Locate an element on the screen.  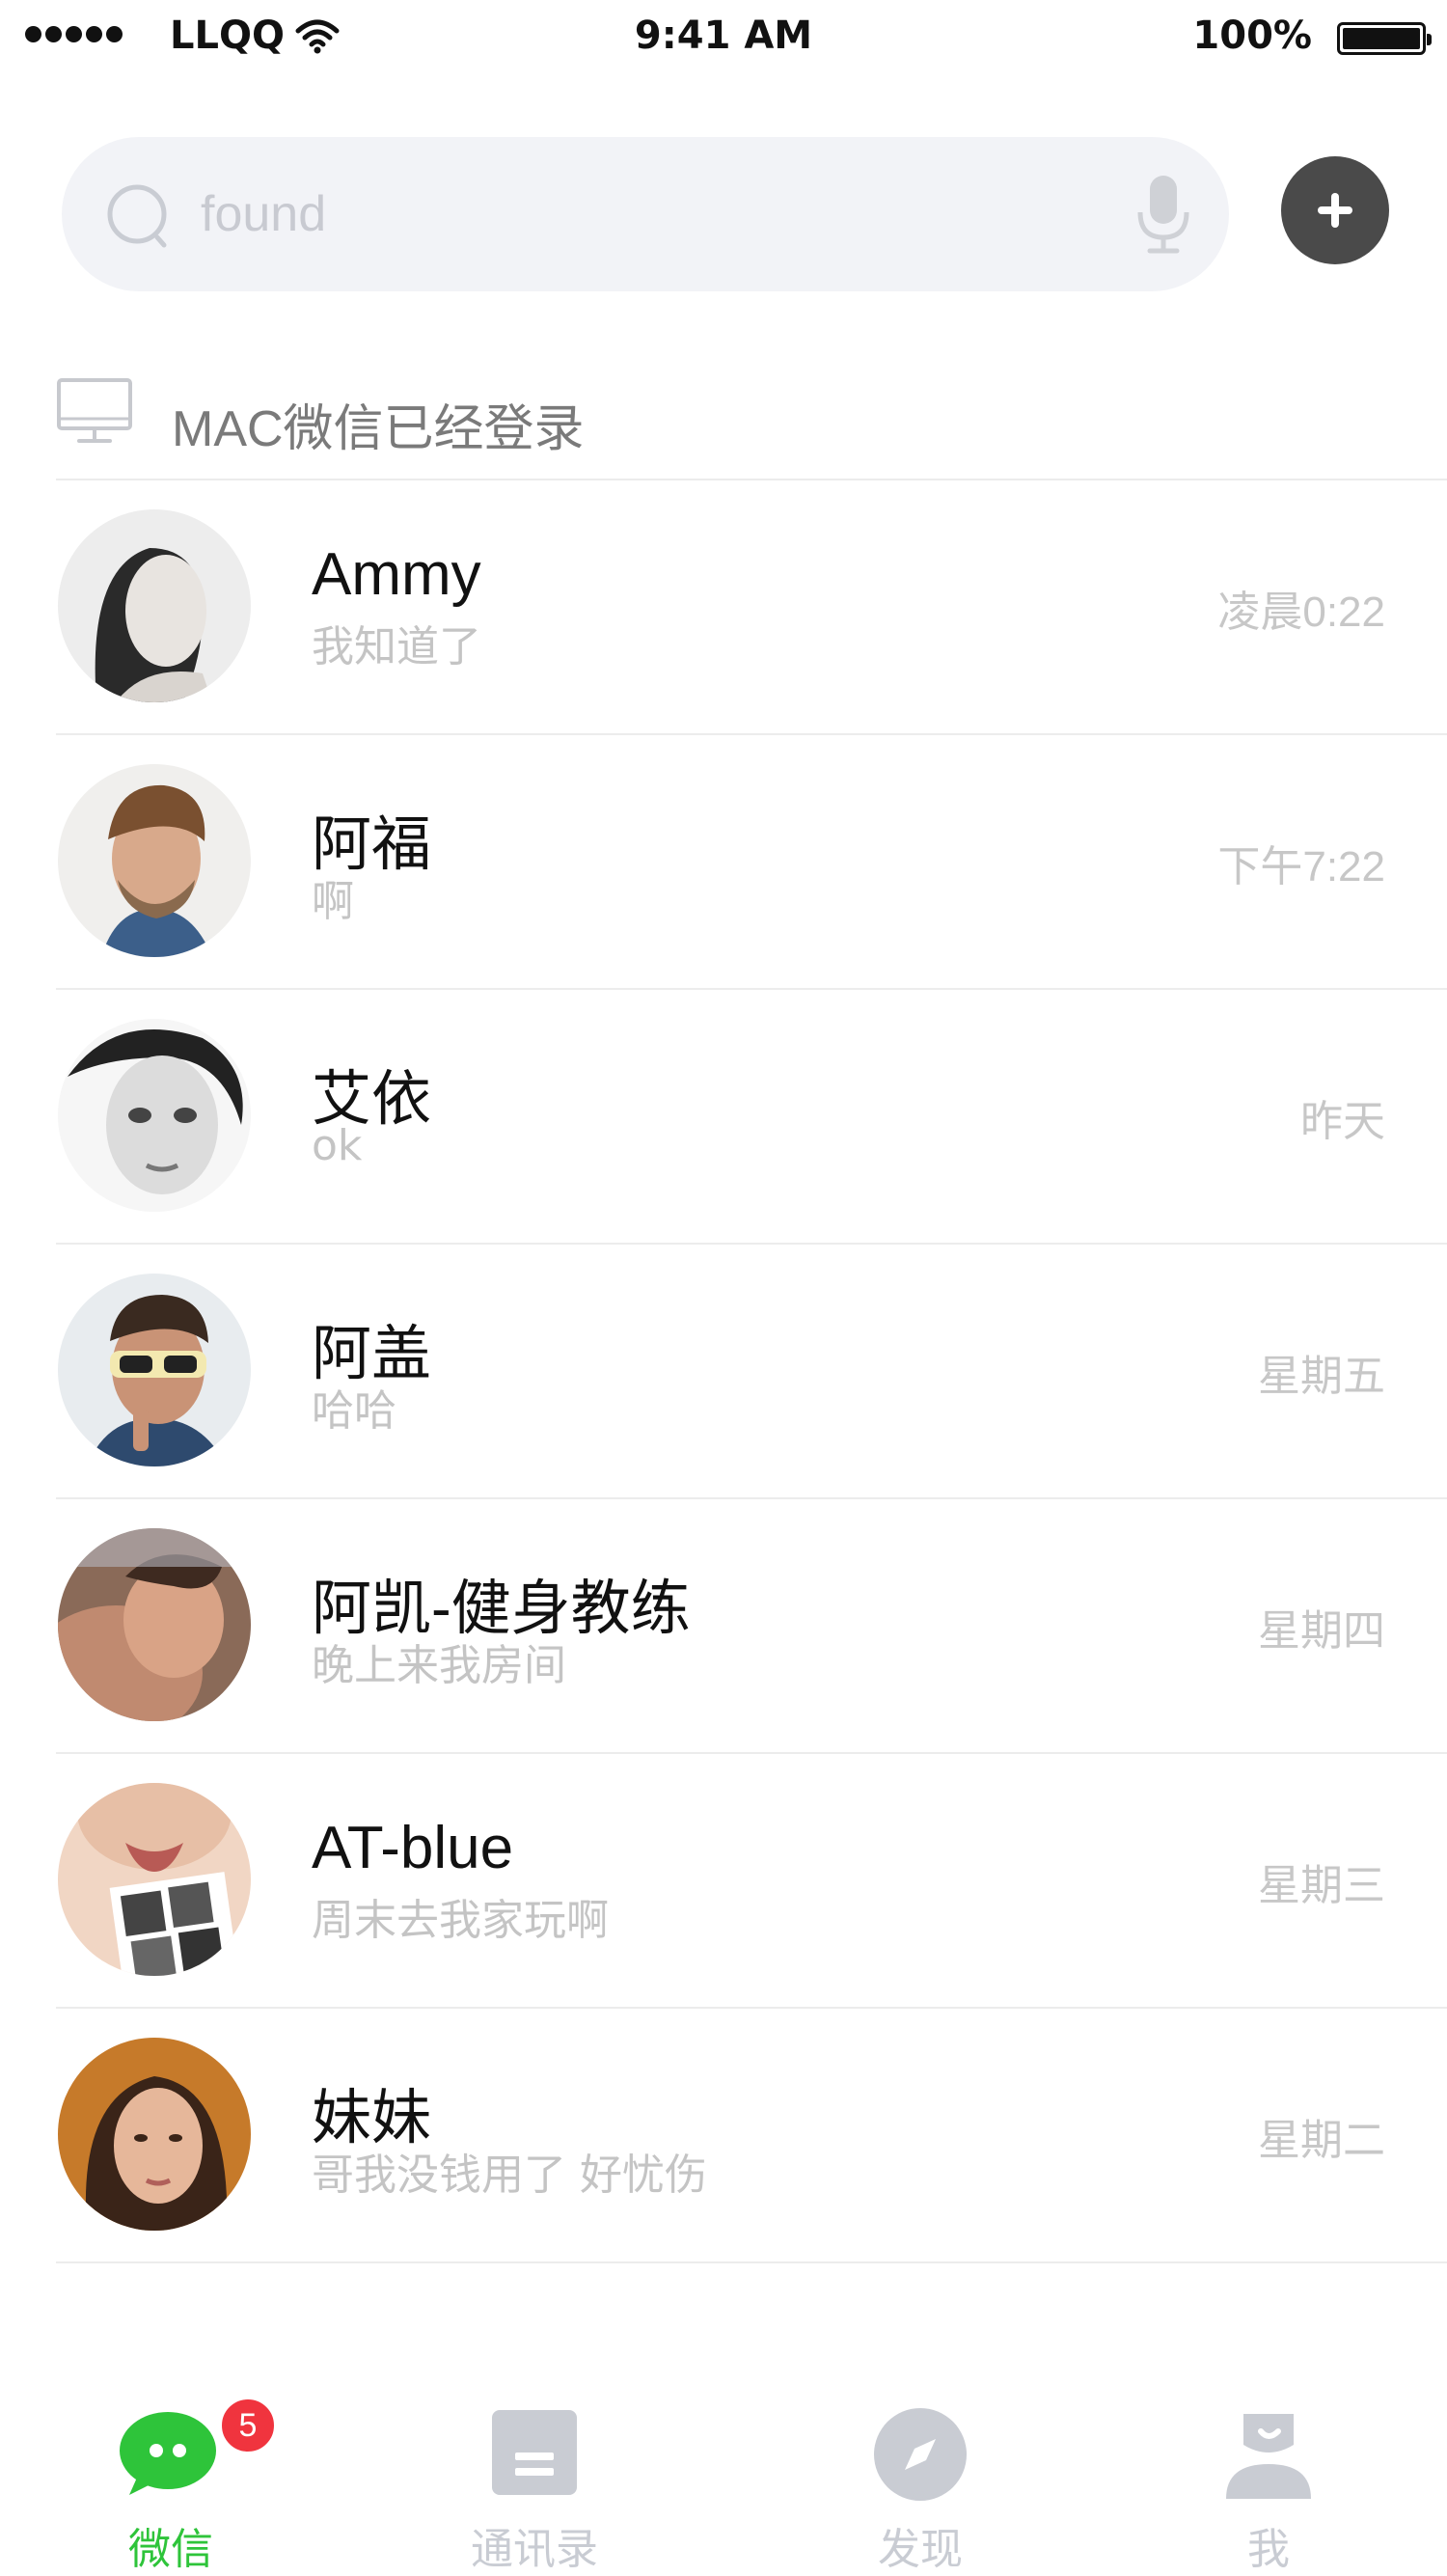
chat-item-aiyi: 艾依 ok 昨天 is located at coordinates (751, 1117).